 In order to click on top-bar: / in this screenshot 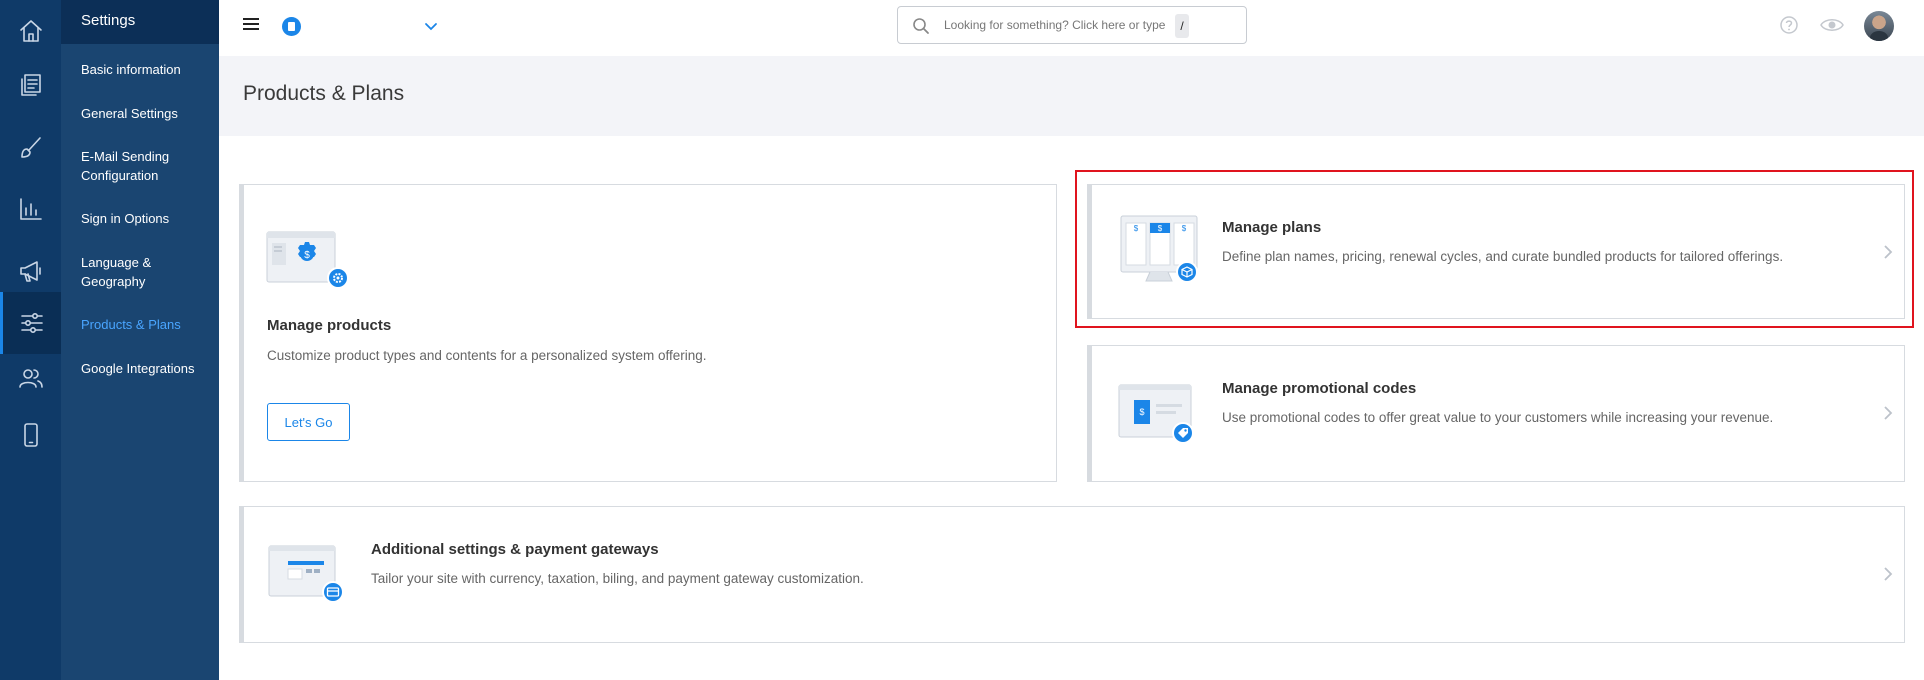, I will do `click(1071, 28)`.